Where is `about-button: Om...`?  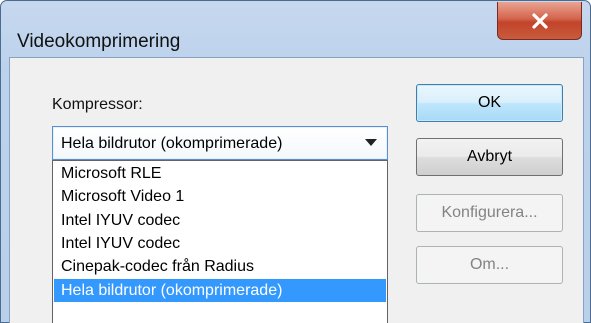 about-button: Om... is located at coordinates (489, 265).